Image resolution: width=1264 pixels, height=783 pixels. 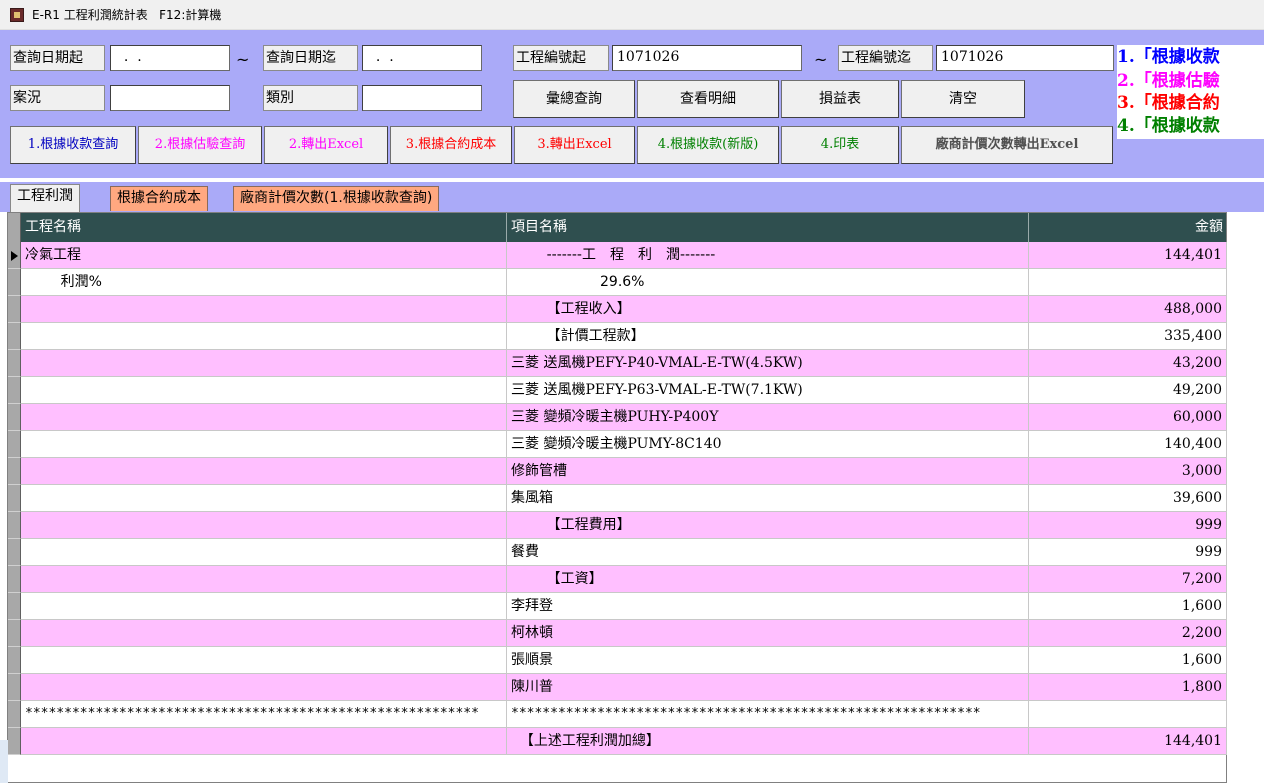 I want to click on by-receipt-query-button: 1.根據收款查詢, so click(x=73, y=145).